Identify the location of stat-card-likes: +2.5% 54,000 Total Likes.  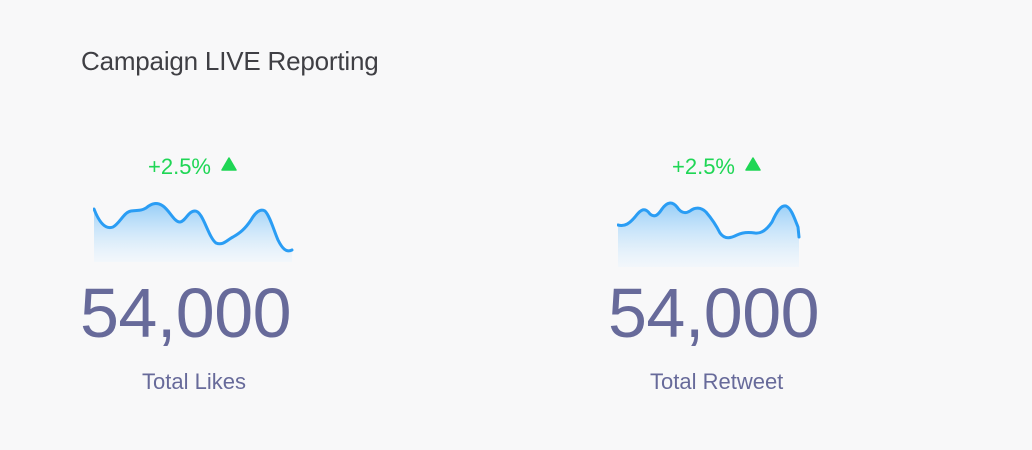
(210, 275).